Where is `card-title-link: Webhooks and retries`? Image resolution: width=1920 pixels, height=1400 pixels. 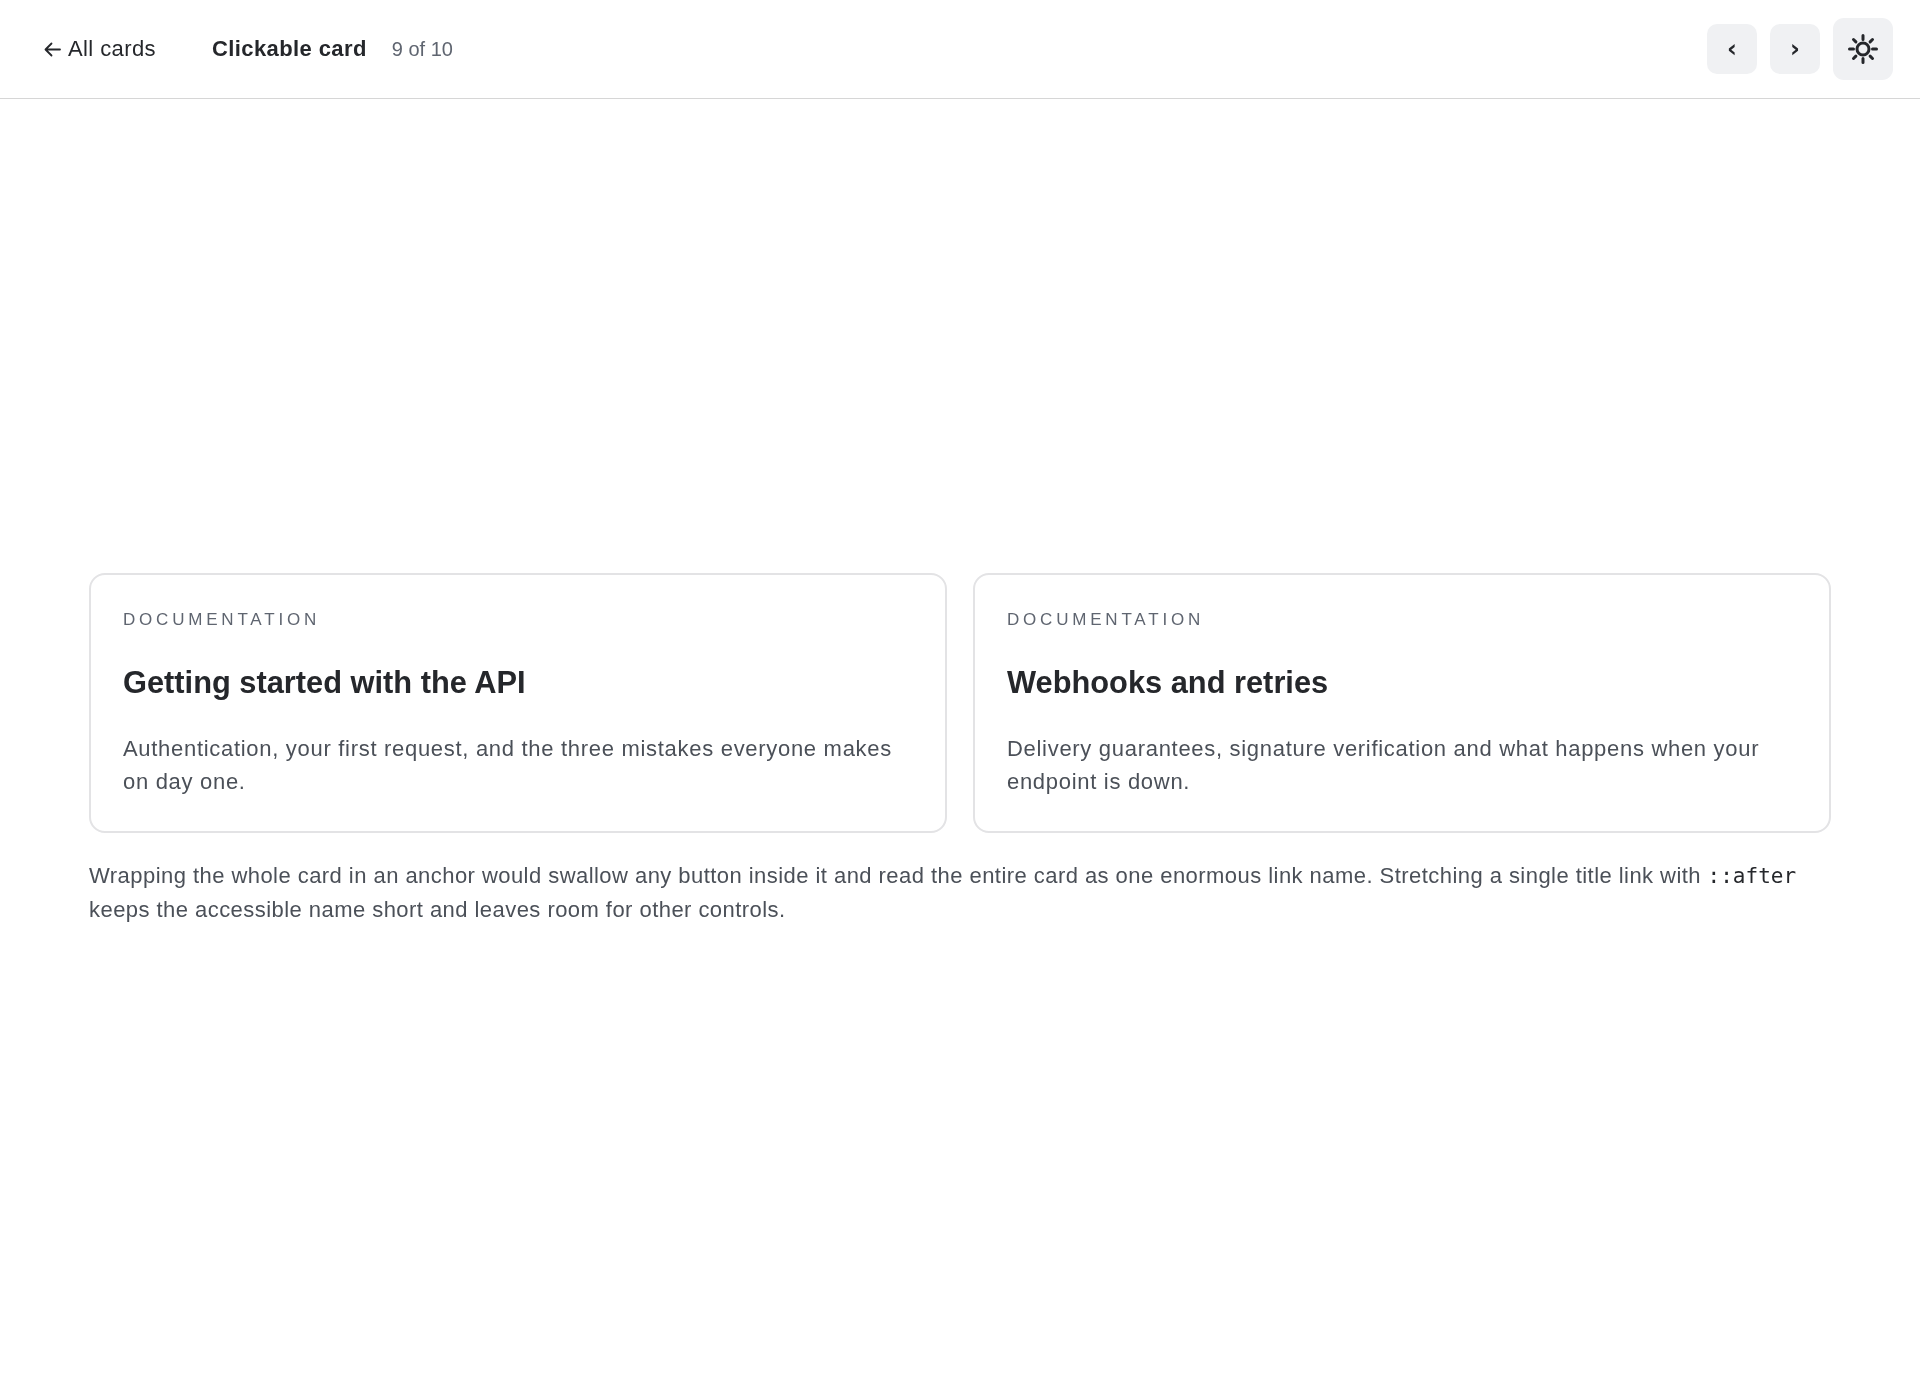
card-title-link: Webhooks and retries is located at coordinates (1402, 682).